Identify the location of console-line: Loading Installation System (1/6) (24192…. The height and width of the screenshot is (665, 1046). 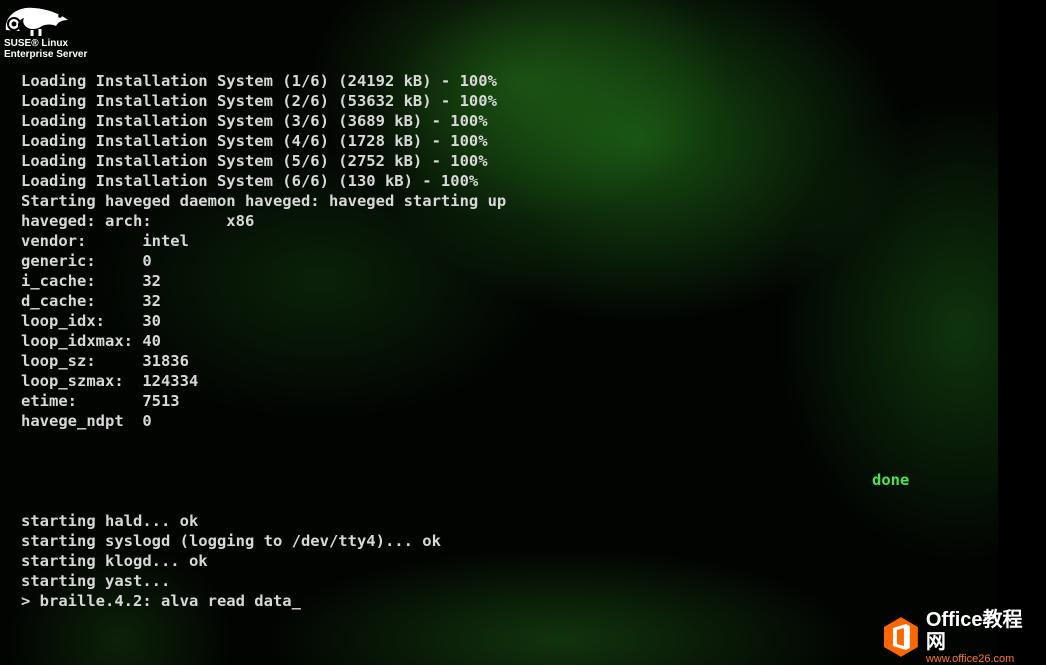
(259, 81).